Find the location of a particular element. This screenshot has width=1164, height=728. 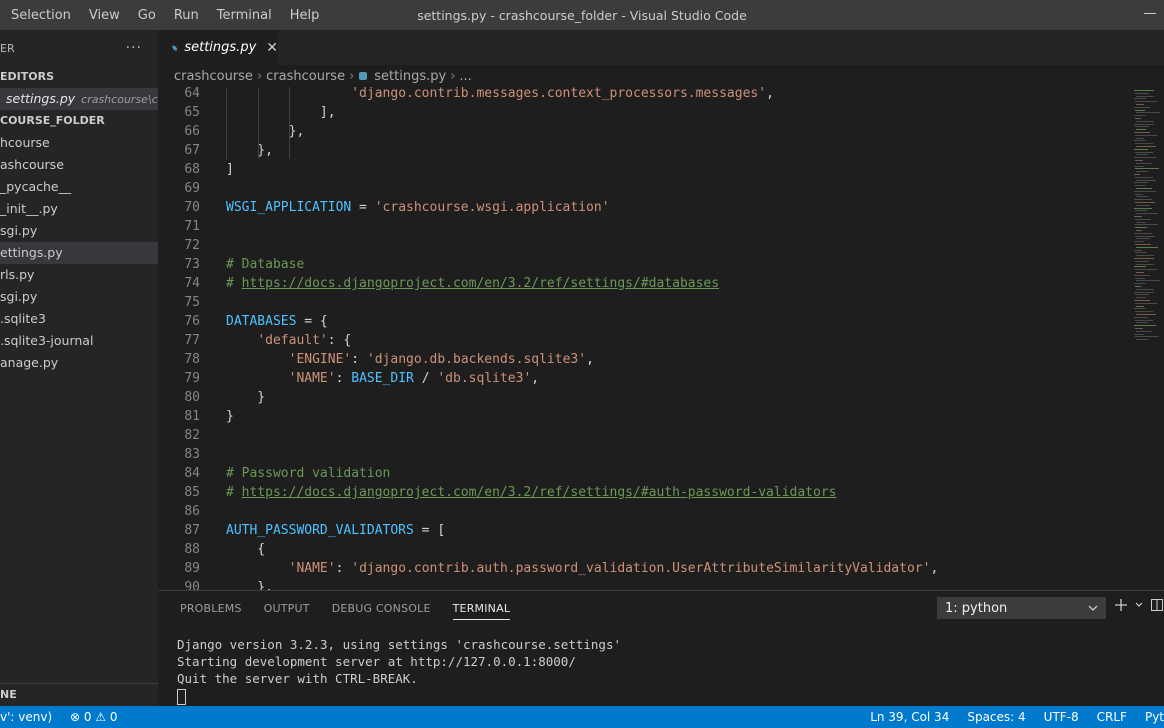

line-number: 82 is located at coordinates (192, 435).